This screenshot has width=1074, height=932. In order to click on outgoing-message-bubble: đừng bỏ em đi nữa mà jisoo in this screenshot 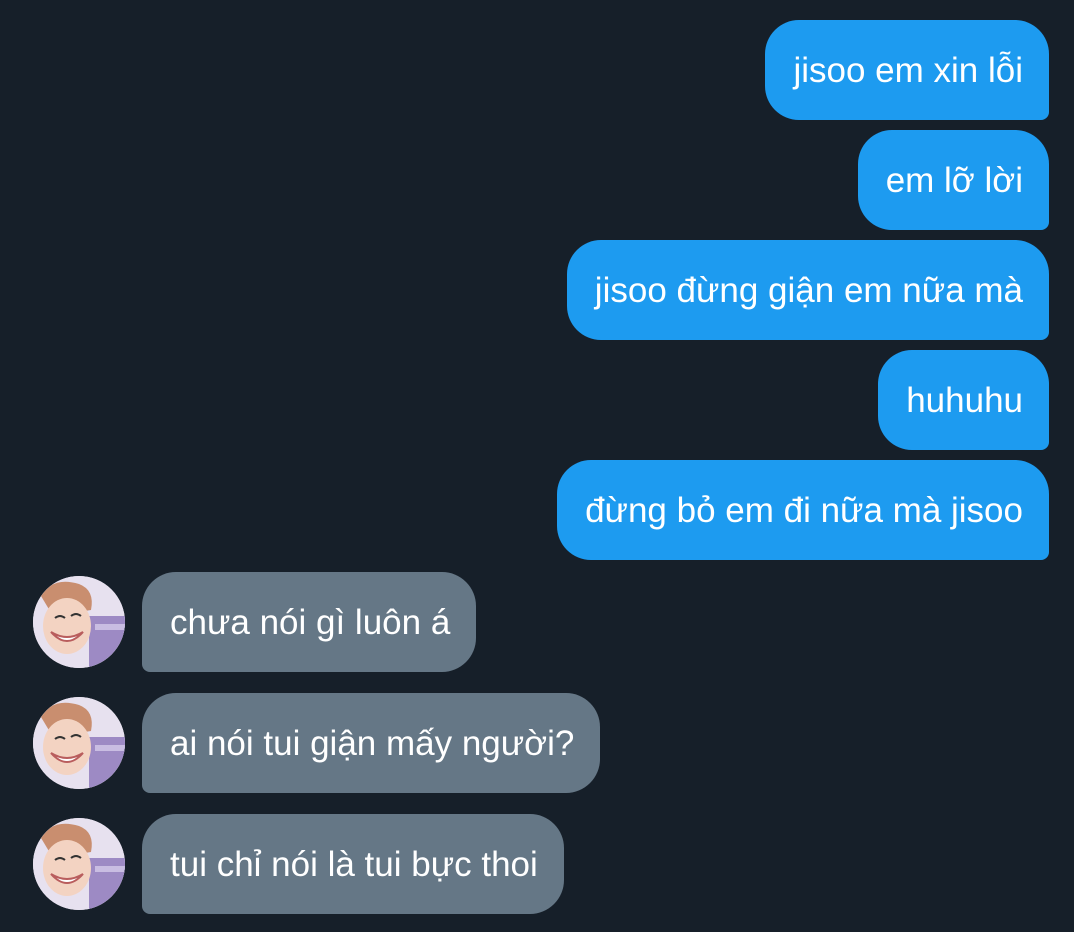, I will do `click(803, 510)`.